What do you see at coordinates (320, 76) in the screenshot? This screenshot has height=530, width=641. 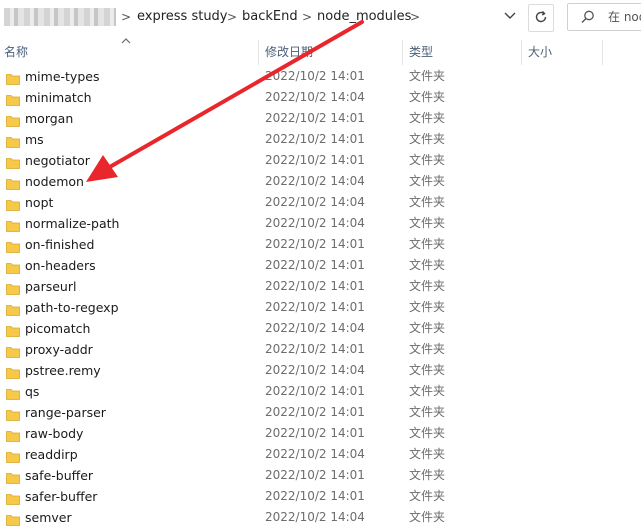 I see `file-row: mime-types 2022/10/2 14:01 文件夹` at bounding box center [320, 76].